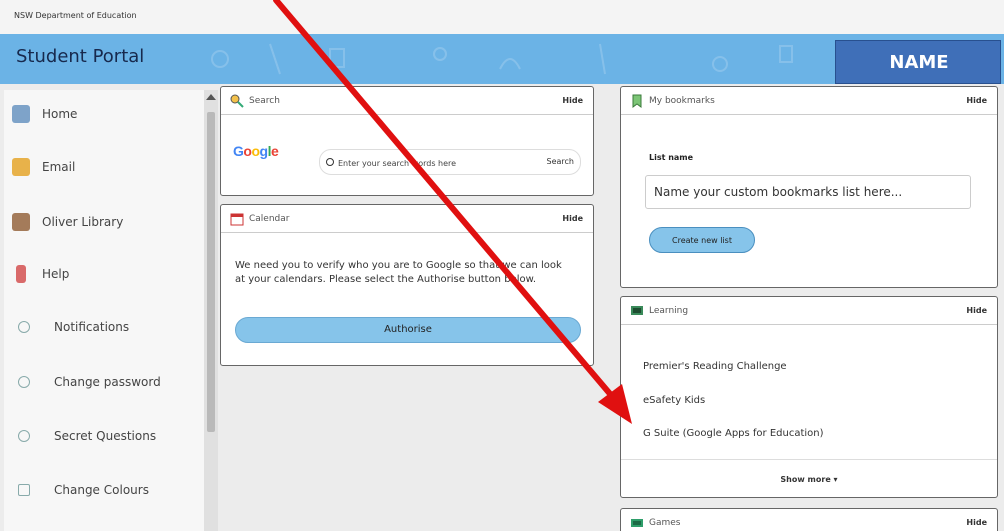  Describe the element at coordinates (211, 272) in the screenshot. I see `scrollbar-thumb` at that location.